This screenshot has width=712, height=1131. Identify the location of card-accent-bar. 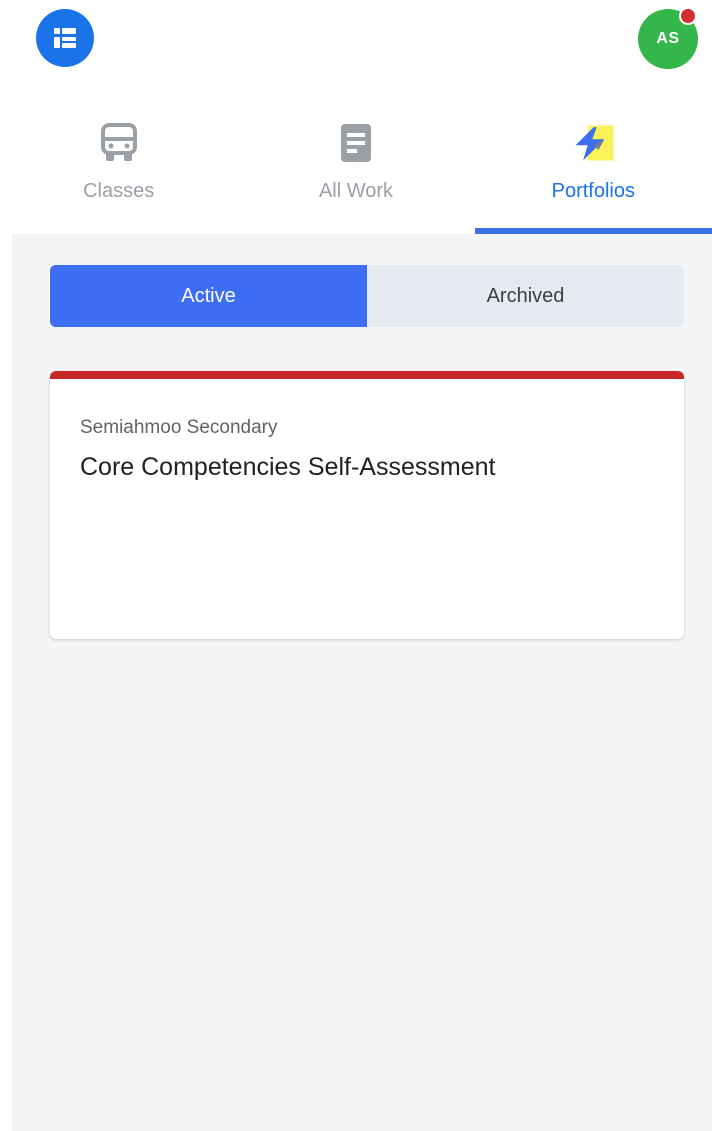
(367, 375).